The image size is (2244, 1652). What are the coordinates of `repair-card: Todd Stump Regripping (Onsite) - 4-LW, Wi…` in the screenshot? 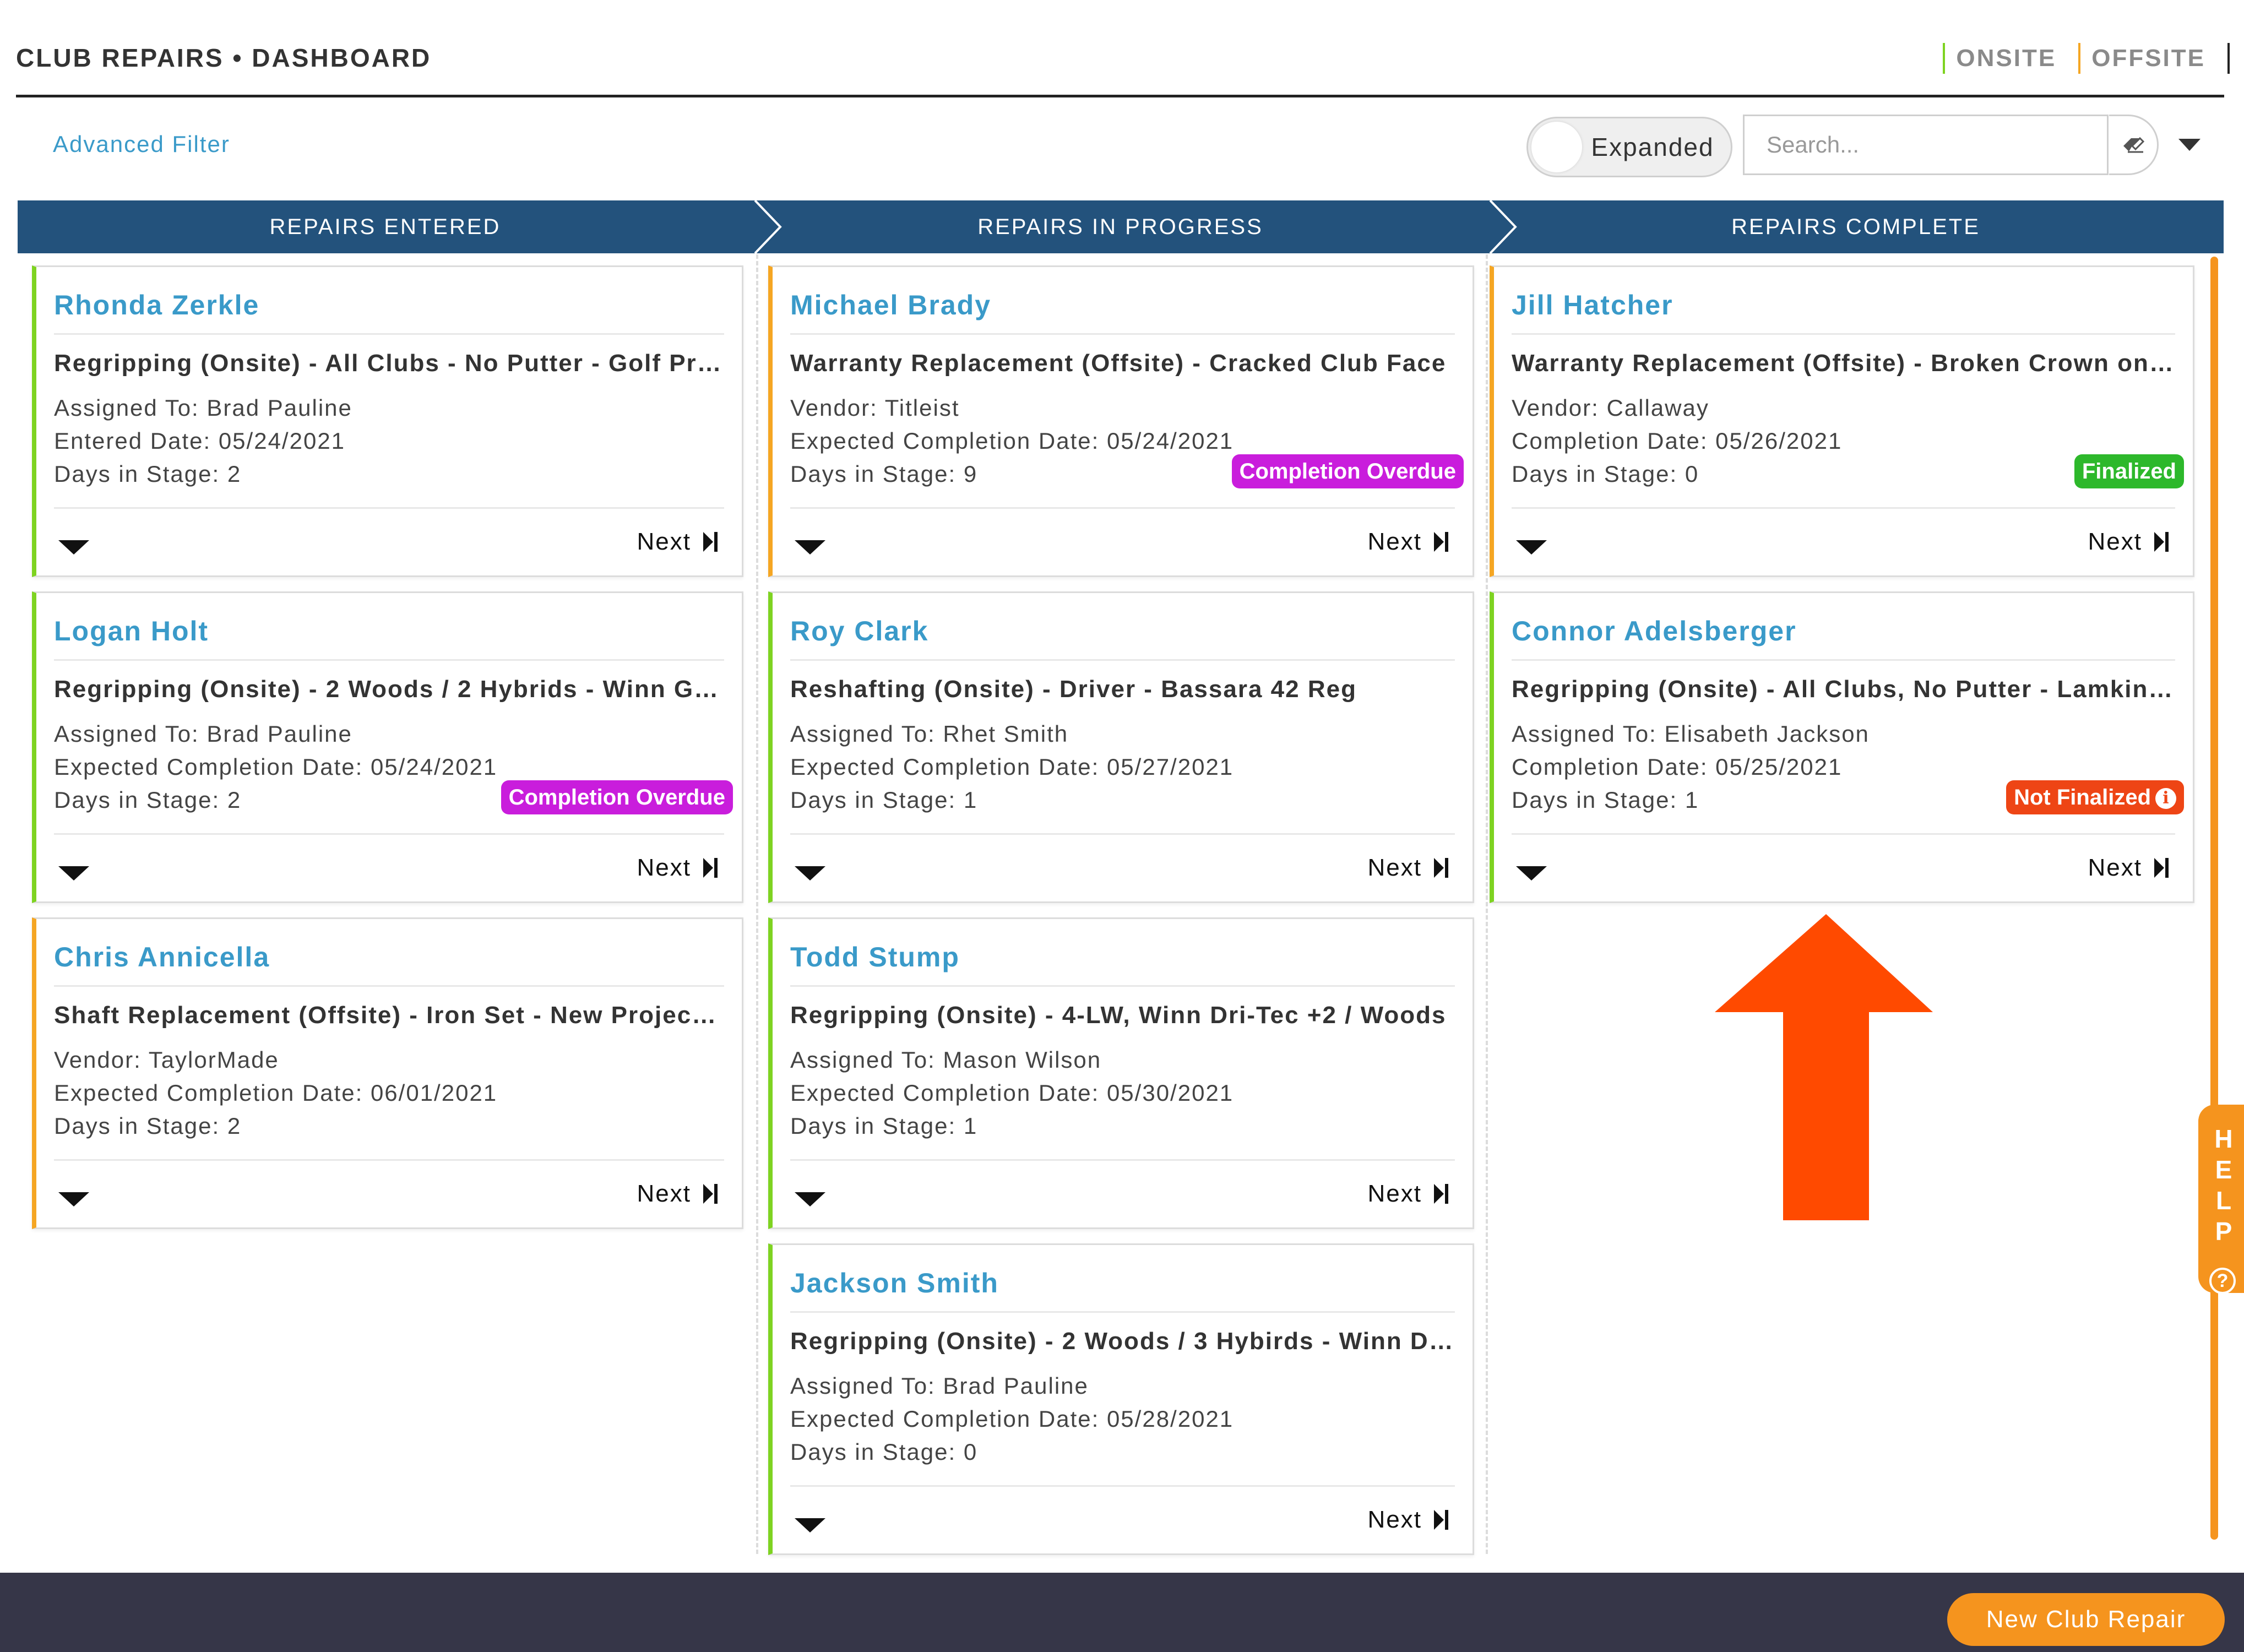 It's located at (1121, 1073).